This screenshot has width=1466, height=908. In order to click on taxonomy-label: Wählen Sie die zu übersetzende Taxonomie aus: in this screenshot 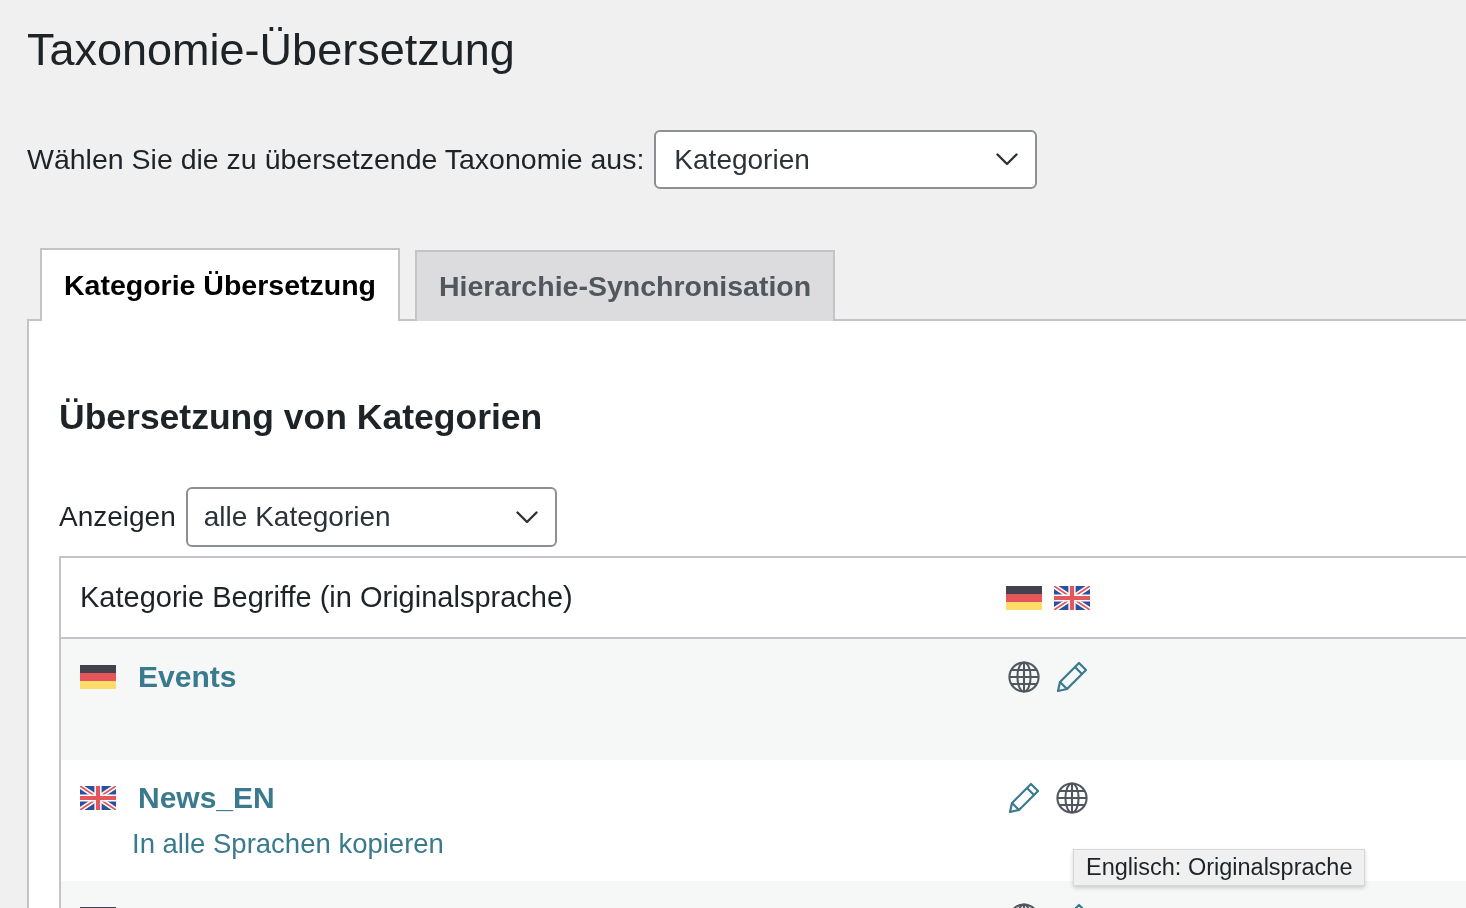, I will do `click(336, 159)`.